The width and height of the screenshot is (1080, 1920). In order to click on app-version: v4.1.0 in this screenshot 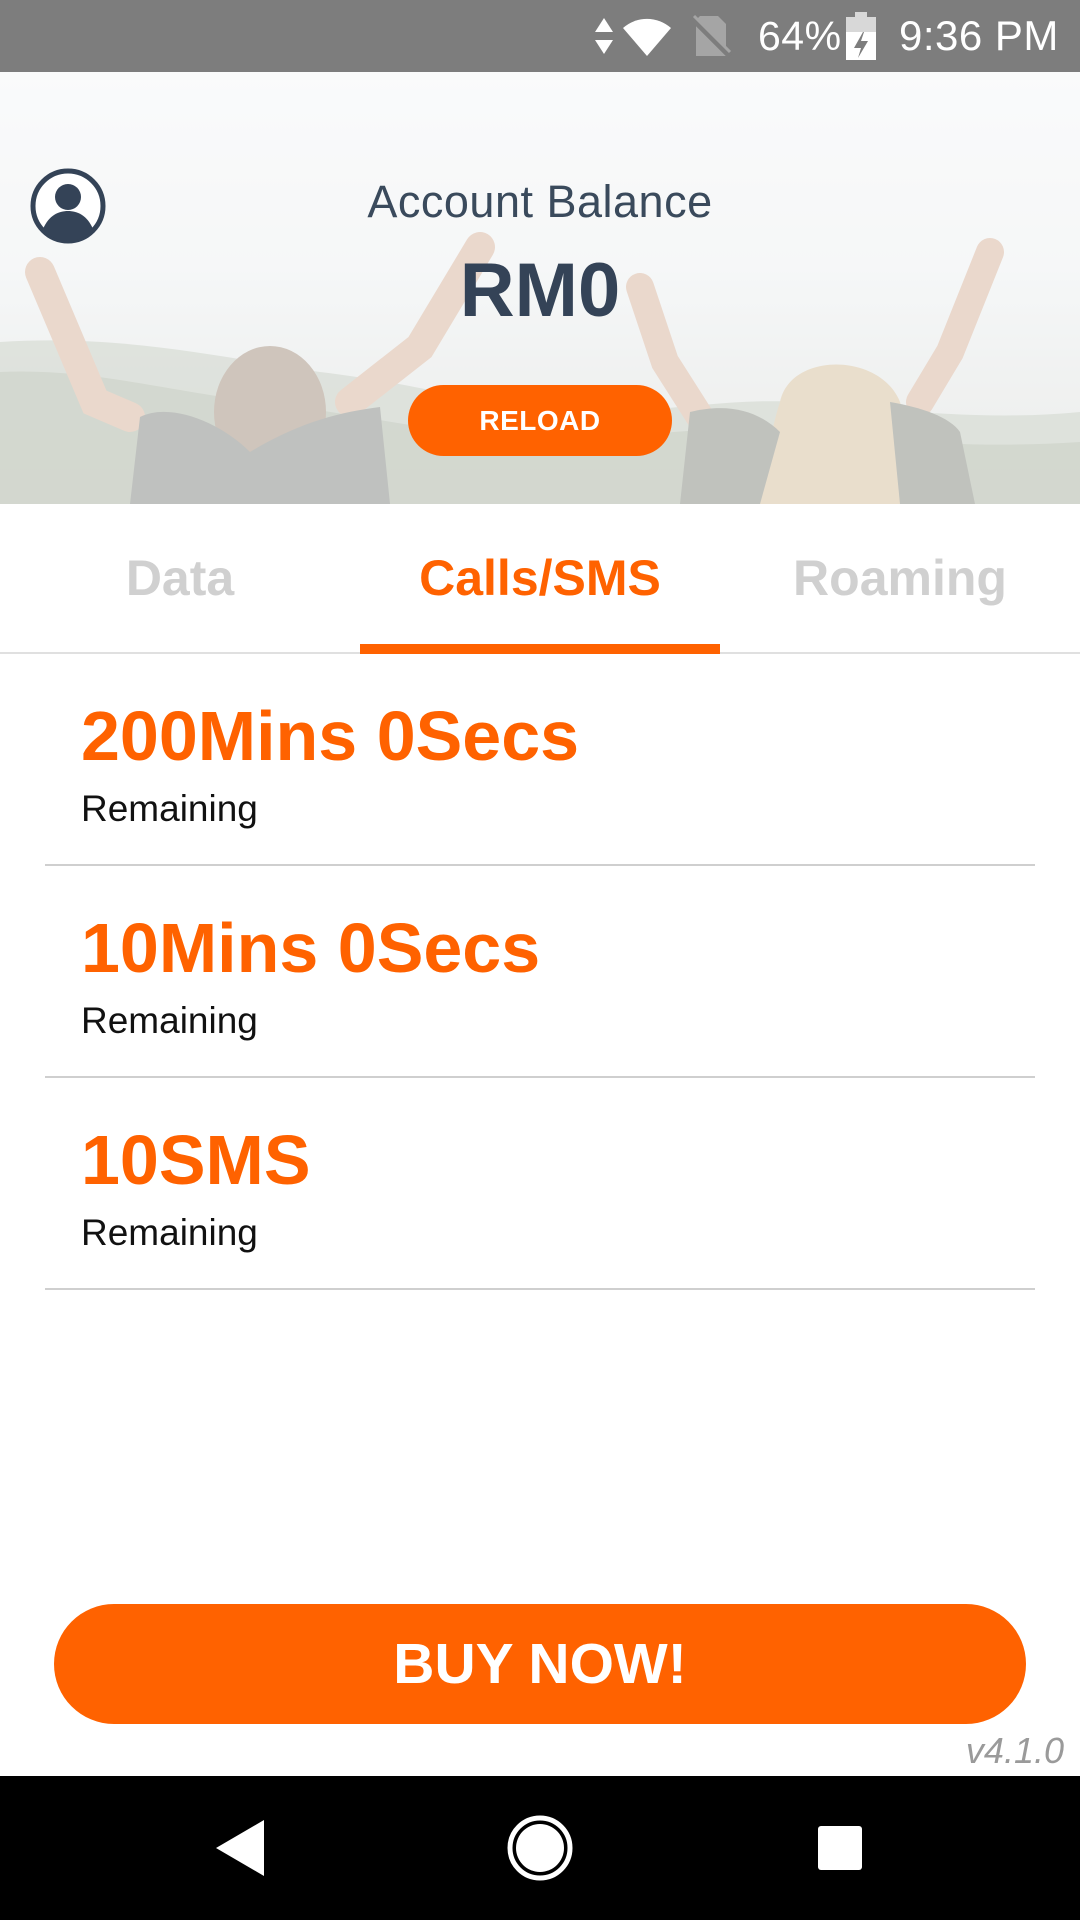, I will do `click(1014, 1750)`.